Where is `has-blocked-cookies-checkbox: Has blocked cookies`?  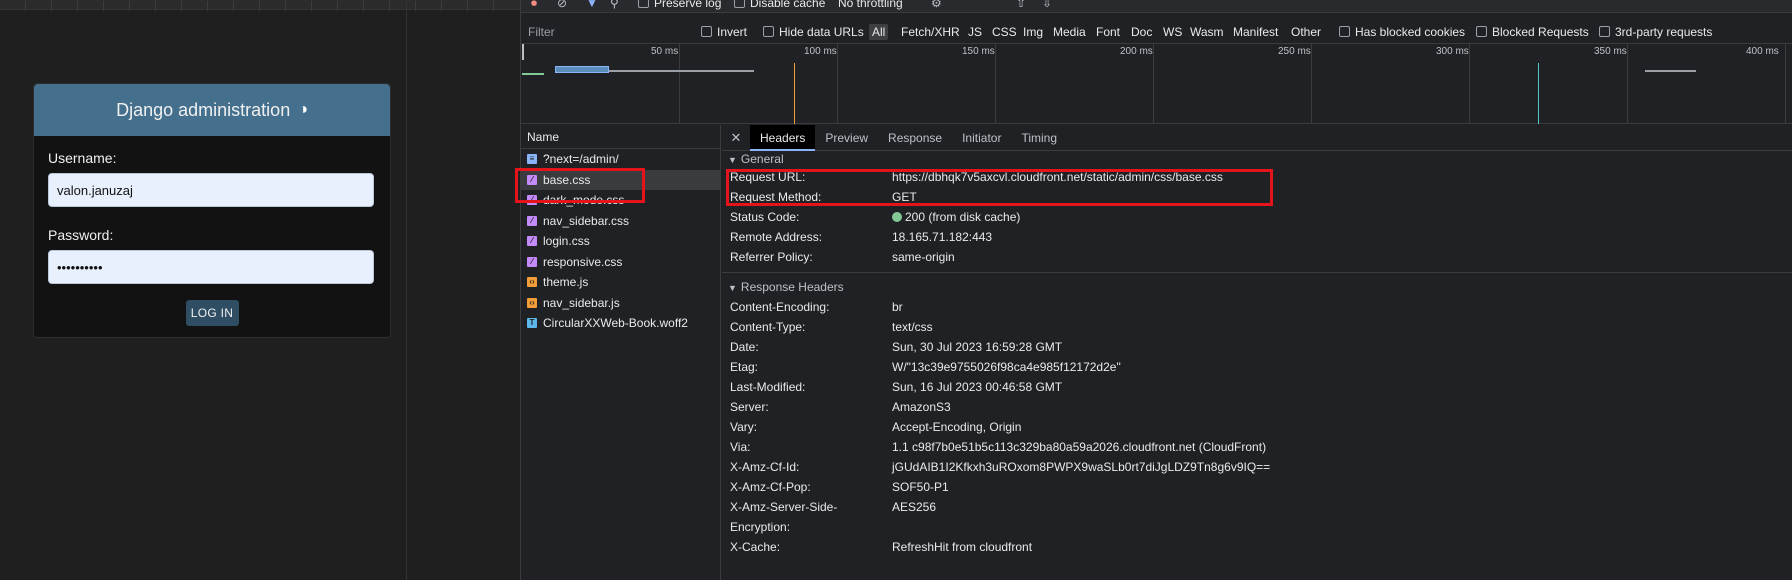
has-blocked-cookies-checkbox: Has blocked cookies is located at coordinates (1402, 32).